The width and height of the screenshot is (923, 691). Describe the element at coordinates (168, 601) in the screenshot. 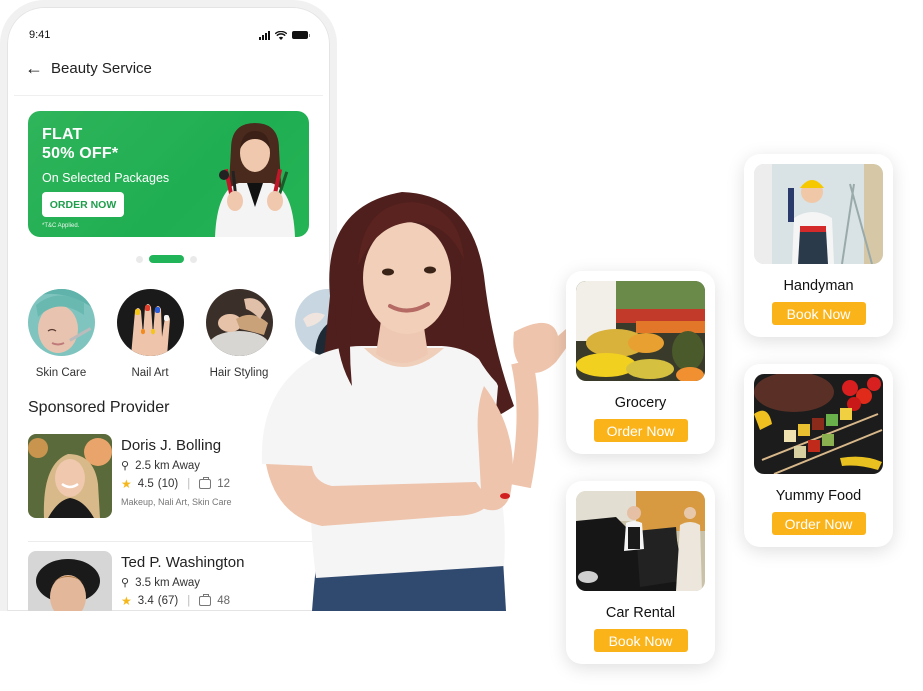

I see `provider-reviews: (67)` at that location.